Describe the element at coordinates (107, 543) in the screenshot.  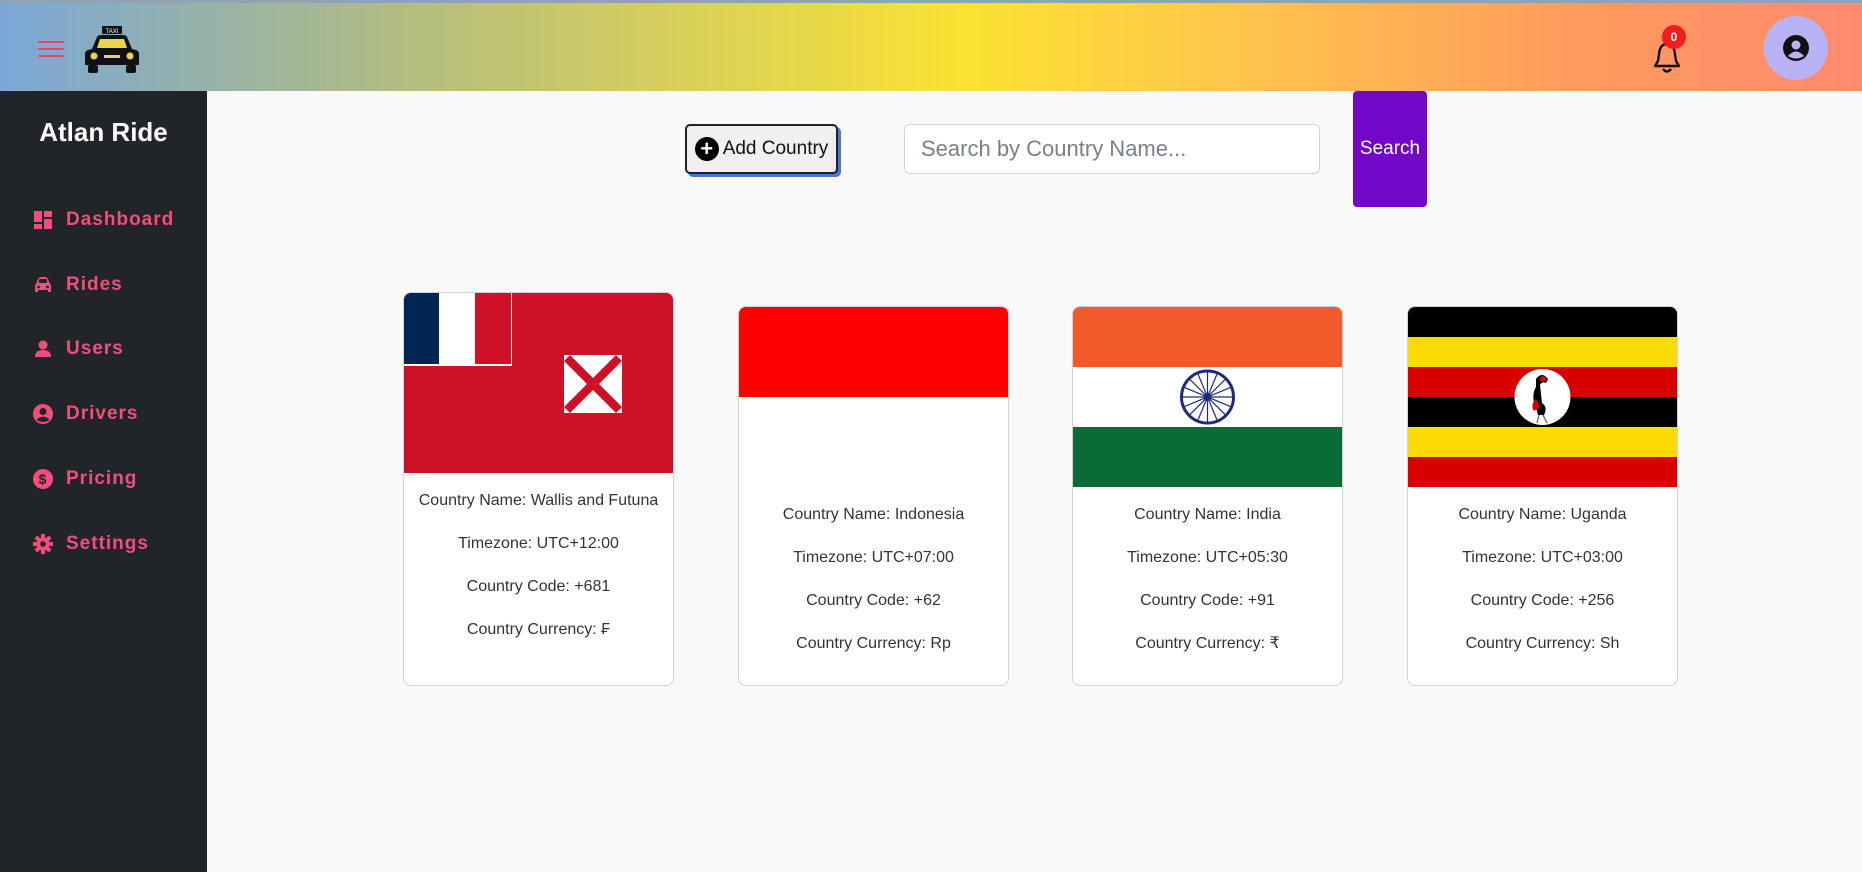
I see `sidebar-item-label: Settings` at that location.